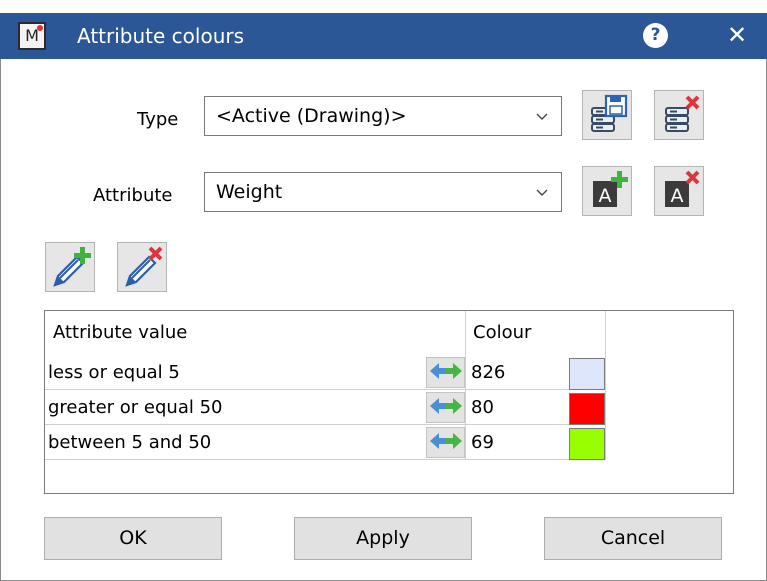  Describe the element at coordinates (633, 538) in the screenshot. I see `cancel-button: Cancel` at that location.